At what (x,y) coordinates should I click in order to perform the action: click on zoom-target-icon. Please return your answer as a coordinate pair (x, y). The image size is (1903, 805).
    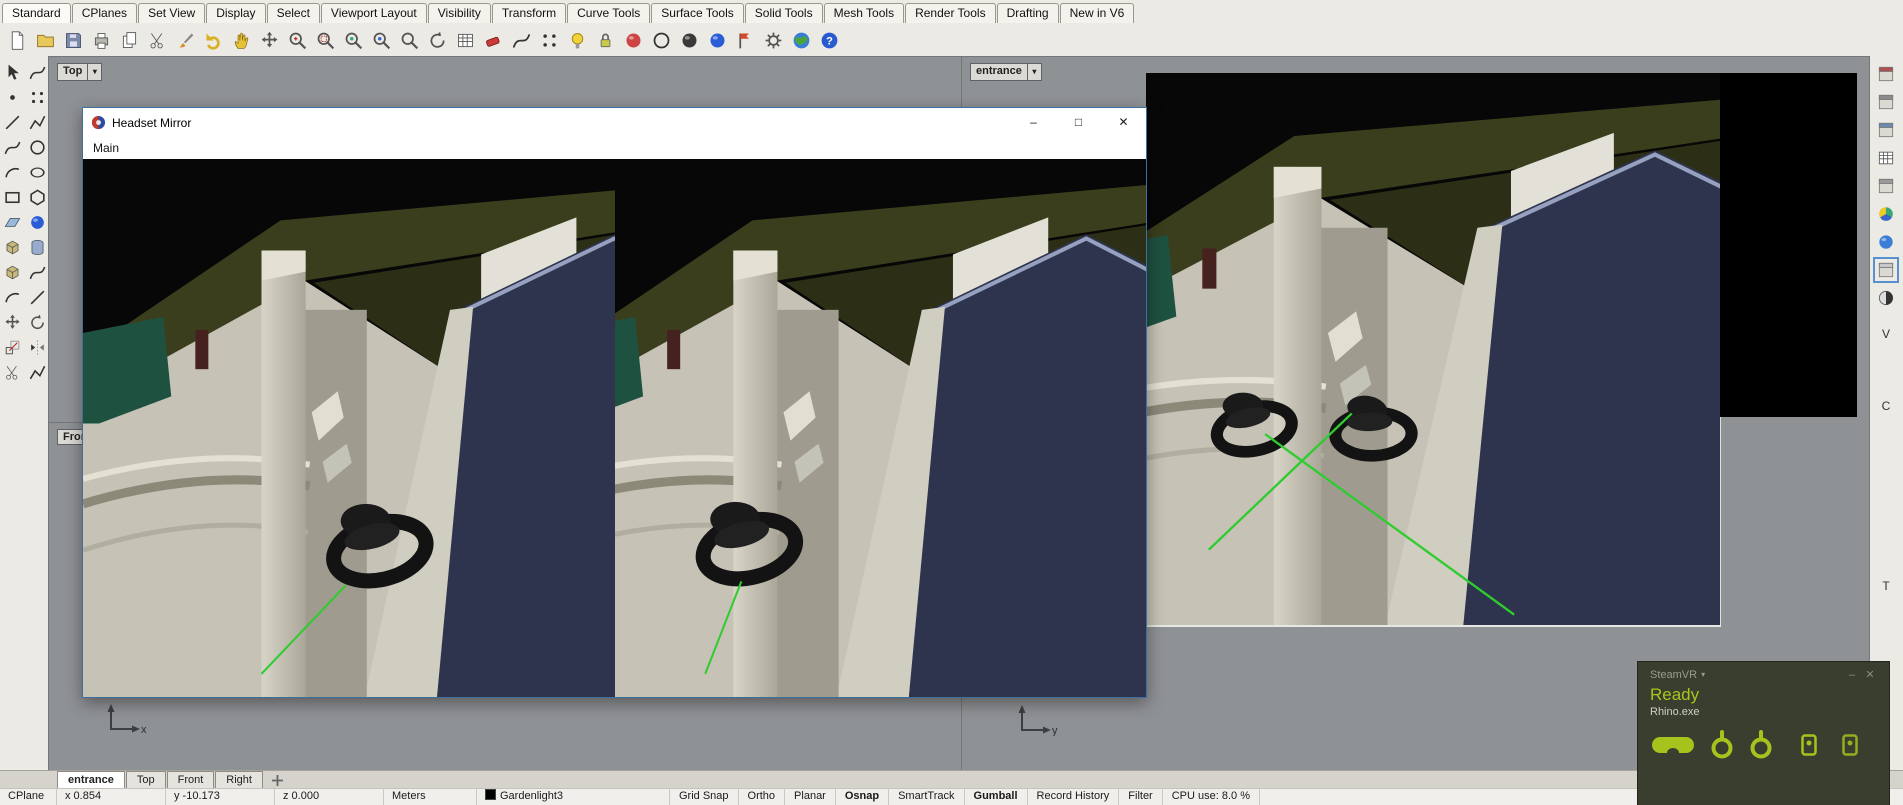
    Looking at the image, I should click on (409, 40).